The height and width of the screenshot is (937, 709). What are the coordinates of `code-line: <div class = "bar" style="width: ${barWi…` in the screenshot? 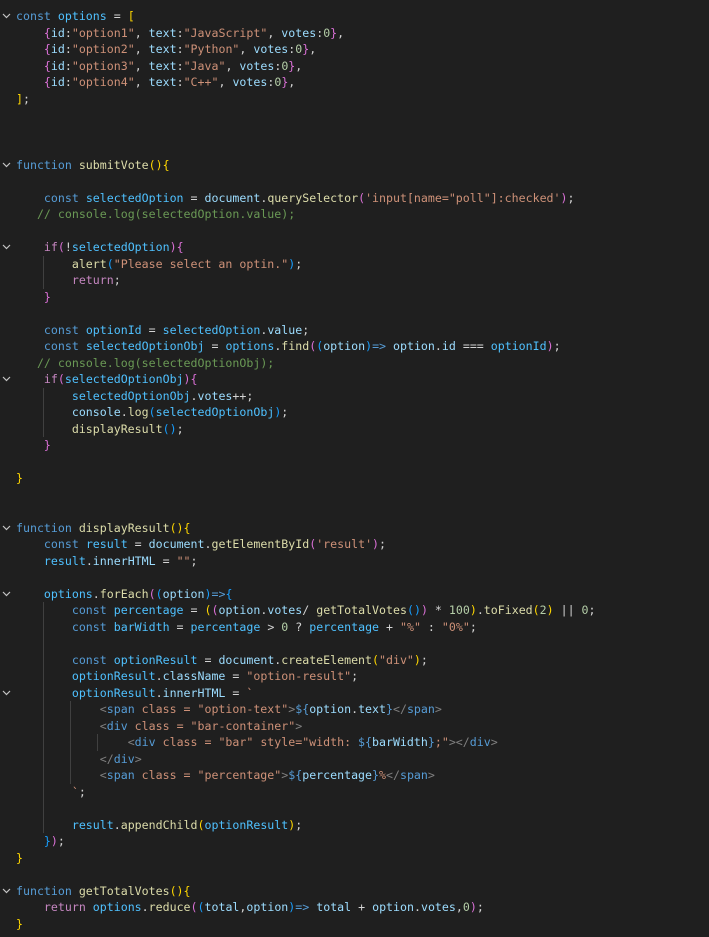 It's located at (354, 742).